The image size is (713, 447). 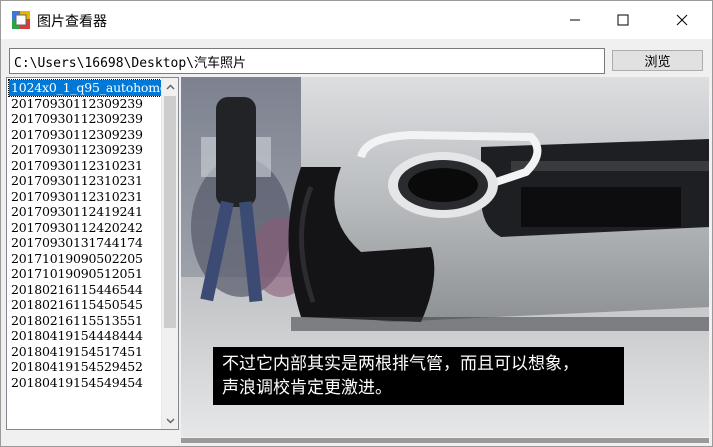 What do you see at coordinates (85, 274) in the screenshot?
I see `file-list-item: 20171019090512051` at bounding box center [85, 274].